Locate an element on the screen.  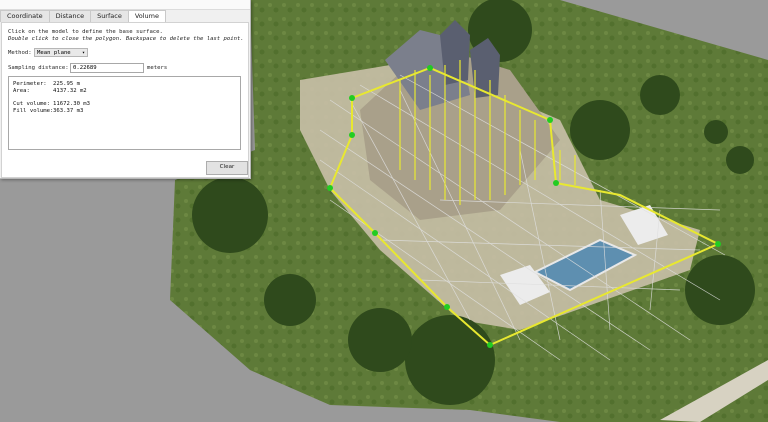
method-value: Mean plane is located at coordinates (54, 53).